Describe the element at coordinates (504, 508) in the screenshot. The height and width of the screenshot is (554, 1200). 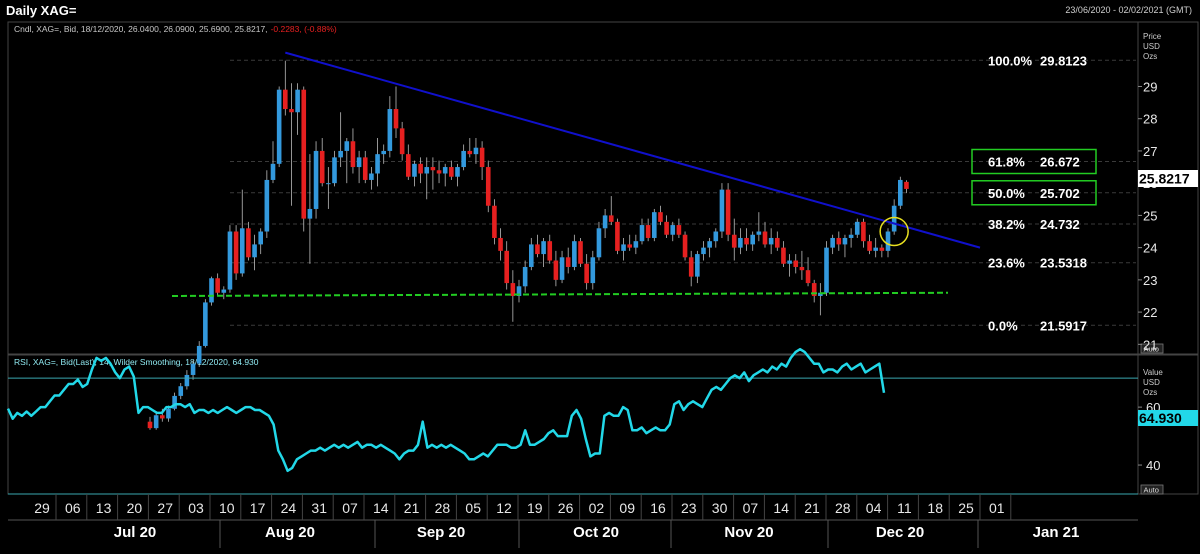
I see `date-tick-label: 12` at that location.